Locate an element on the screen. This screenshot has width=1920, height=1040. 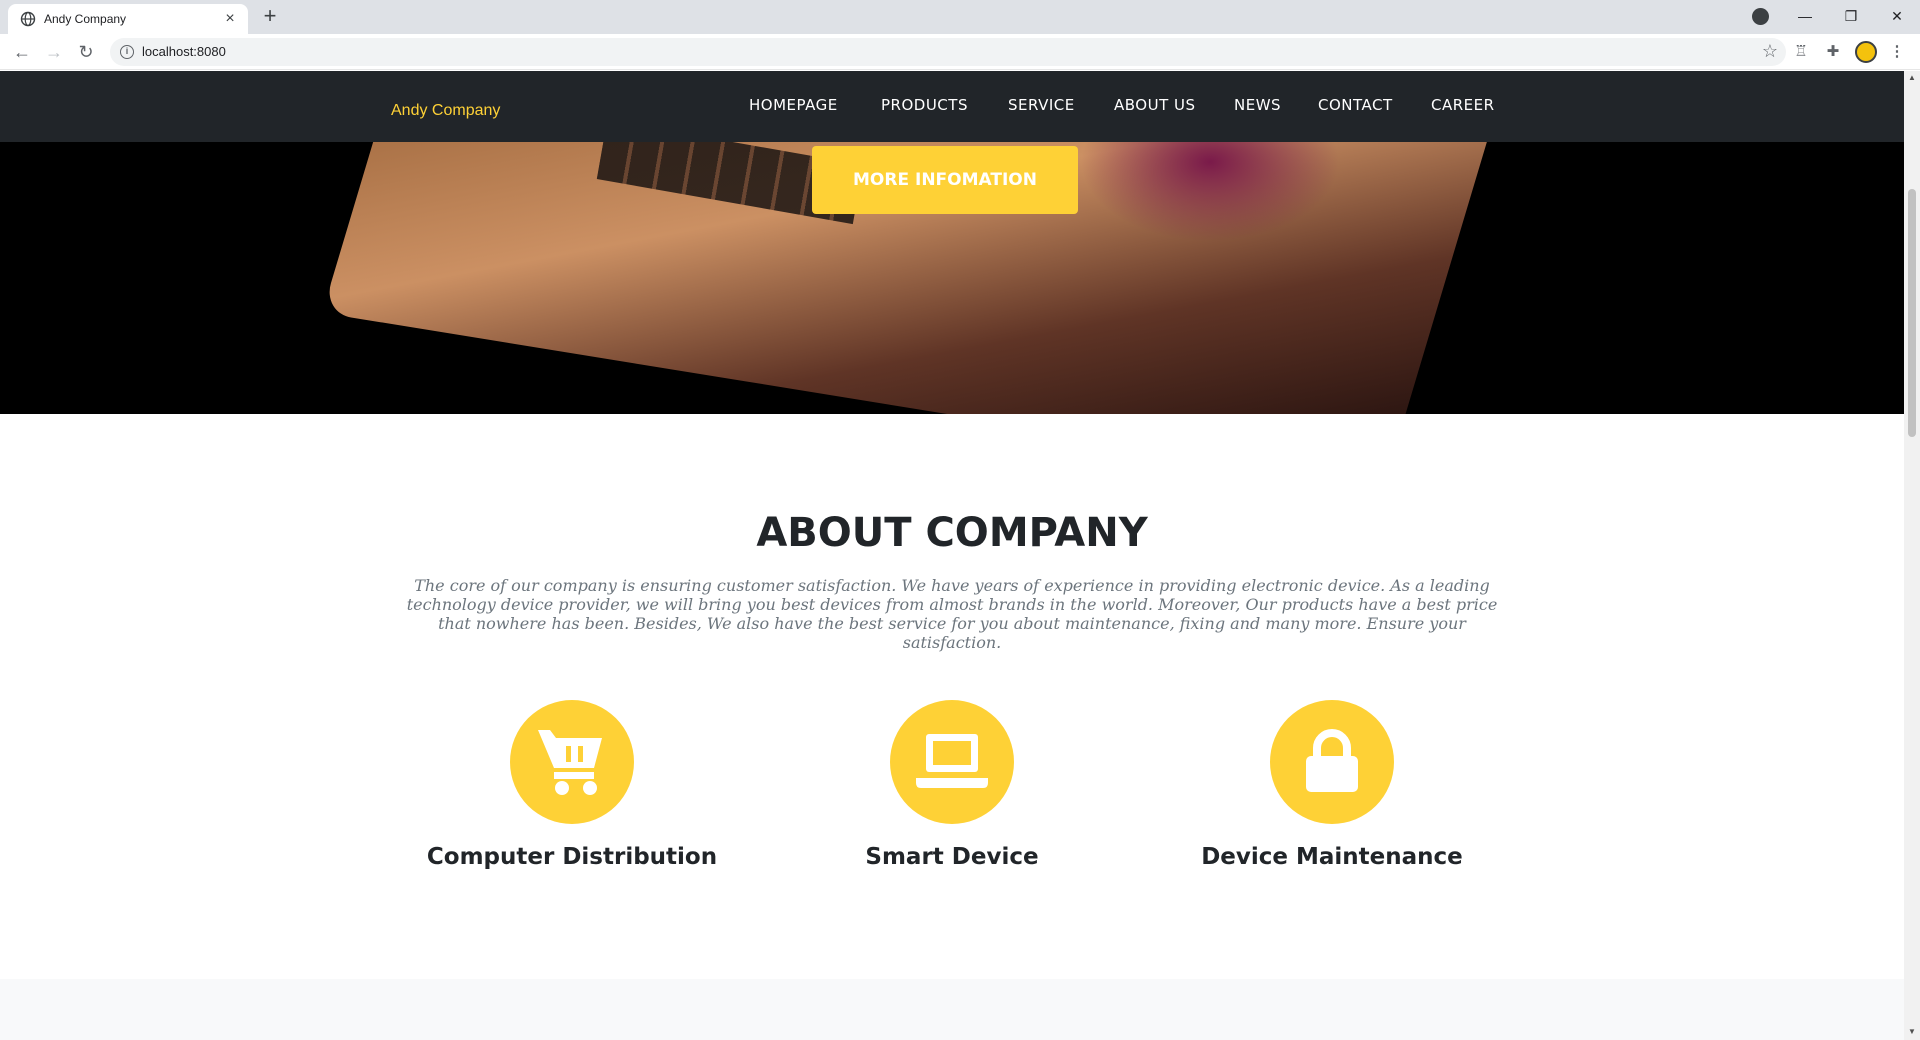
info-icon: i is located at coordinates (127, 52).